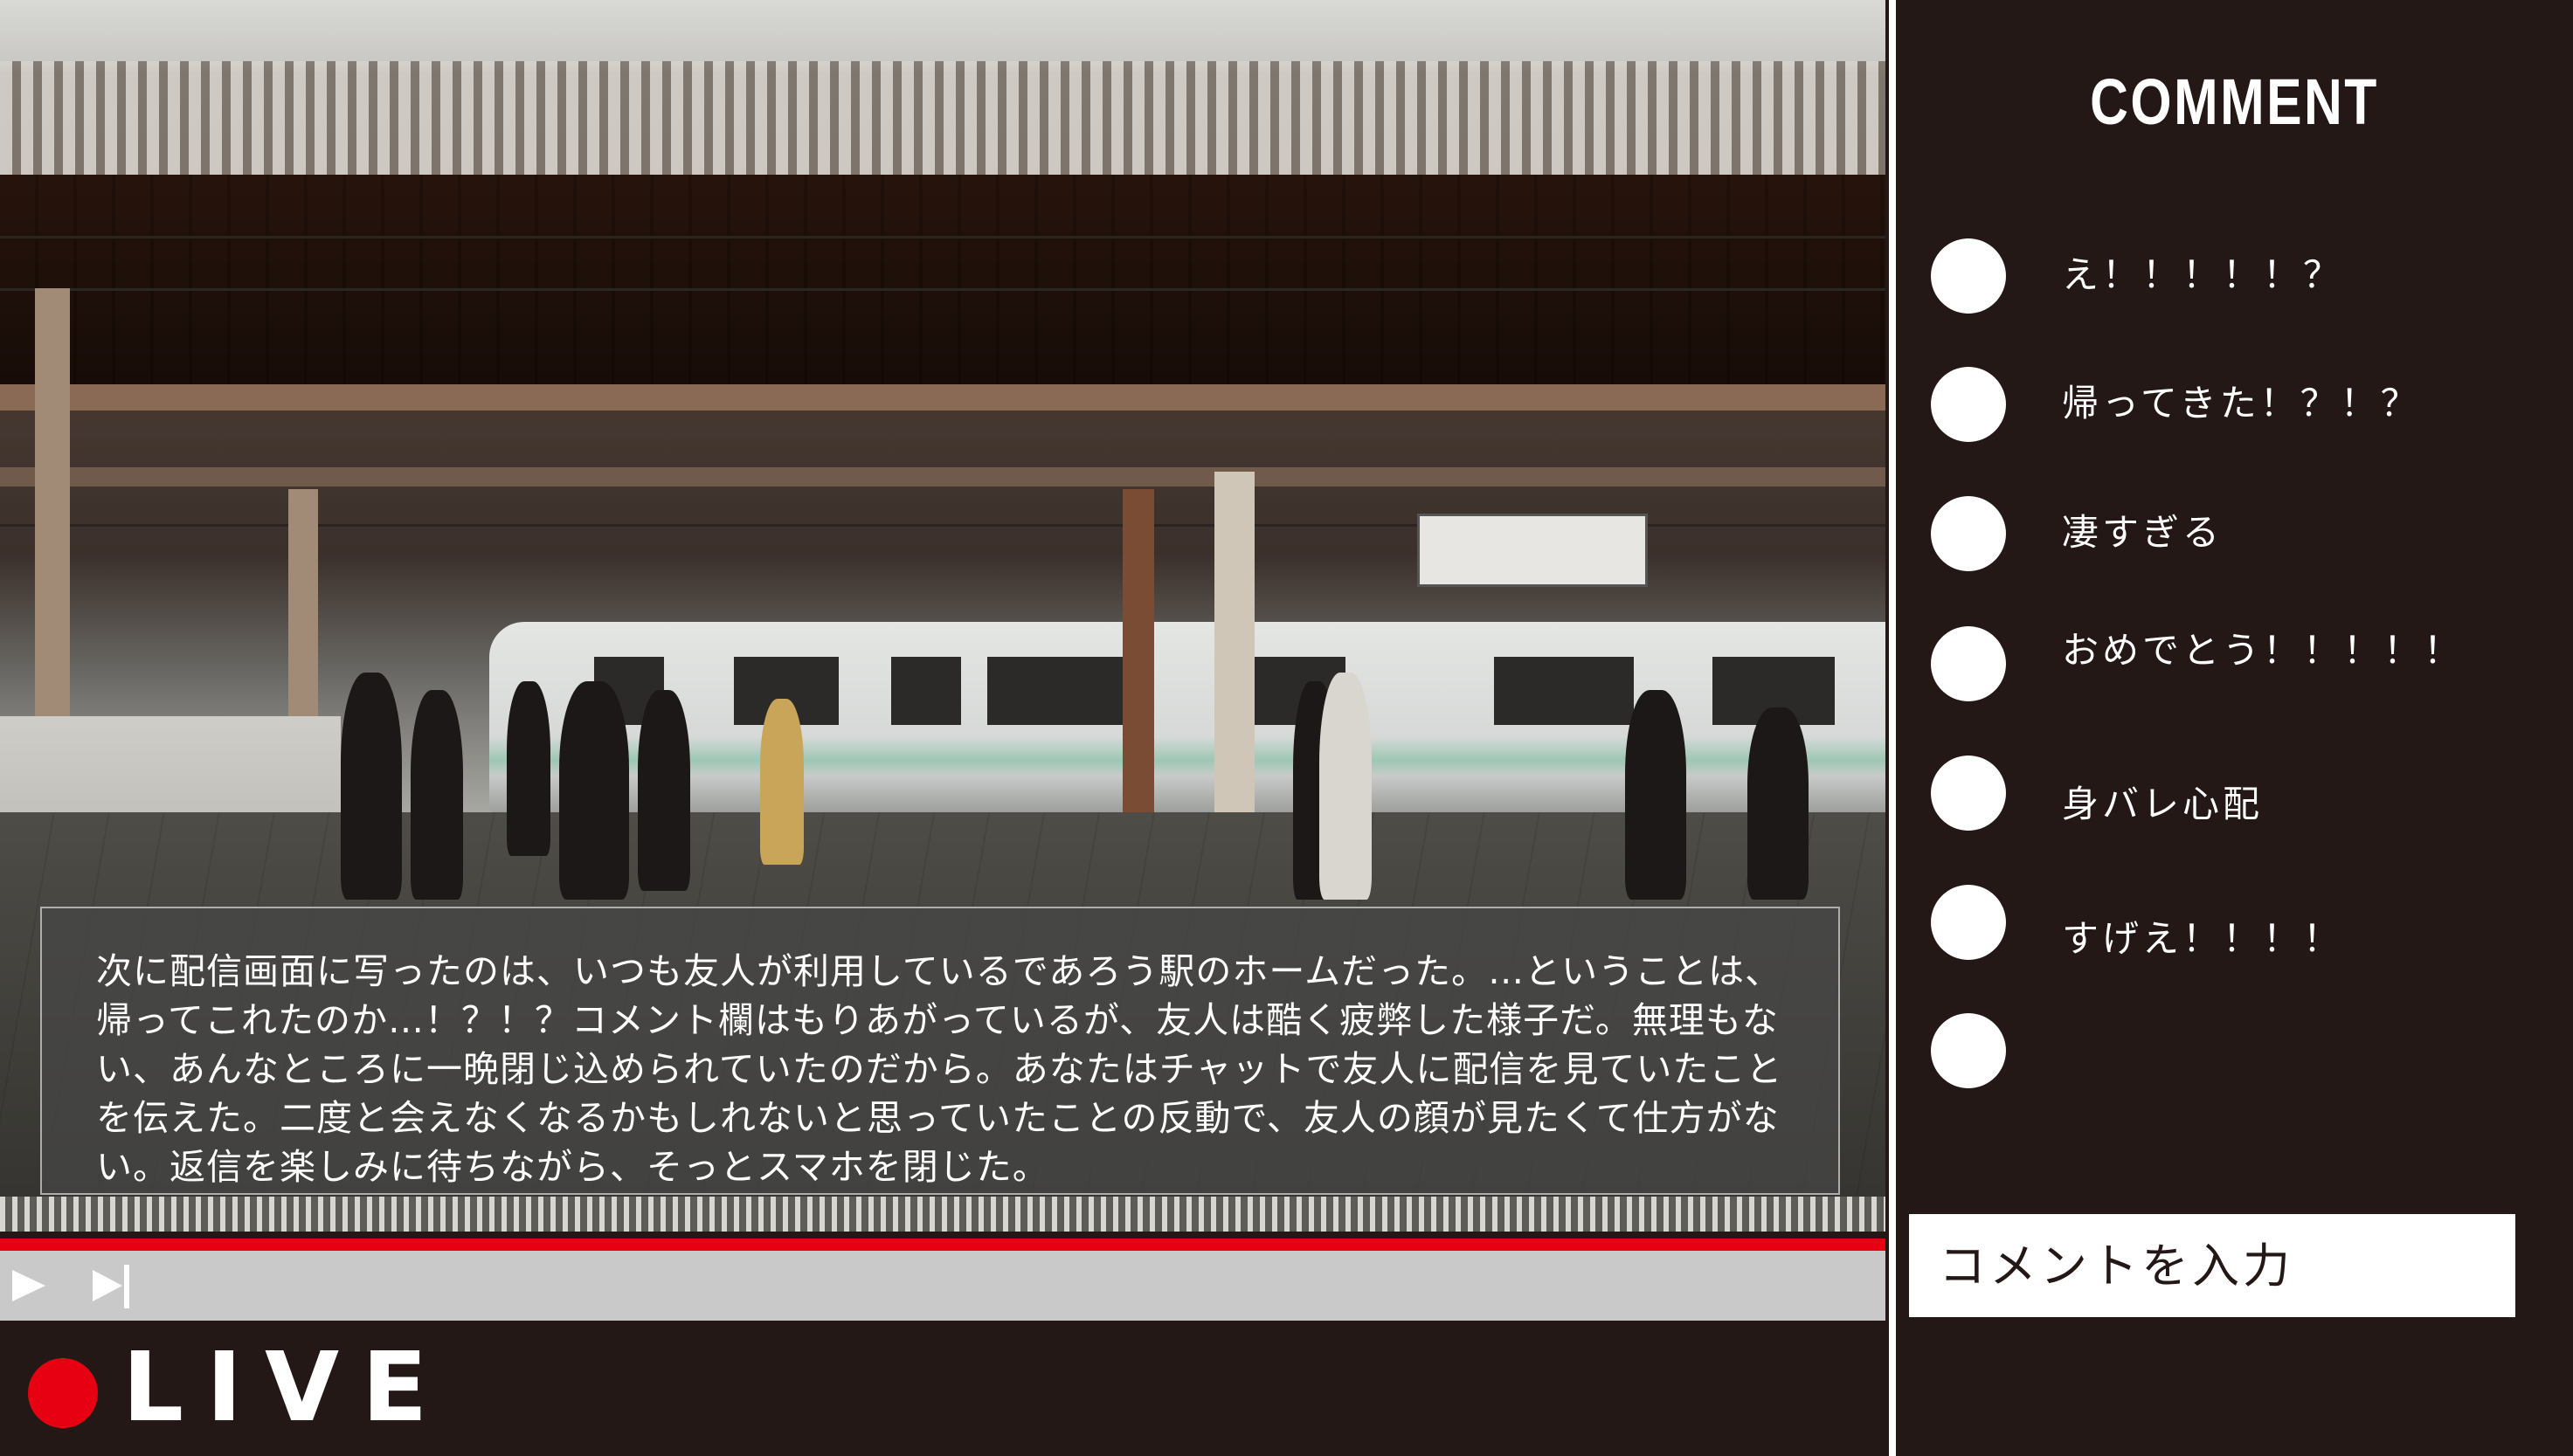 The height and width of the screenshot is (1456, 2573). What do you see at coordinates (287, 1387) in the screenshot?
I see `live-label: LIVE` at bounding box center [287, 1387].